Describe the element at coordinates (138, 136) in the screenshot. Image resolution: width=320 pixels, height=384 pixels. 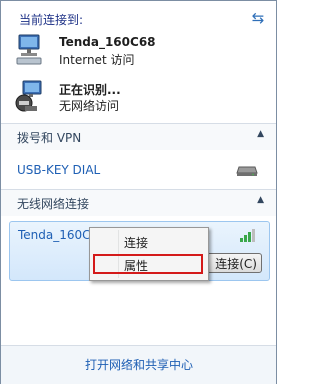
I see `section-dialup-vpn: 拨号和 VPN ▲` at that location.